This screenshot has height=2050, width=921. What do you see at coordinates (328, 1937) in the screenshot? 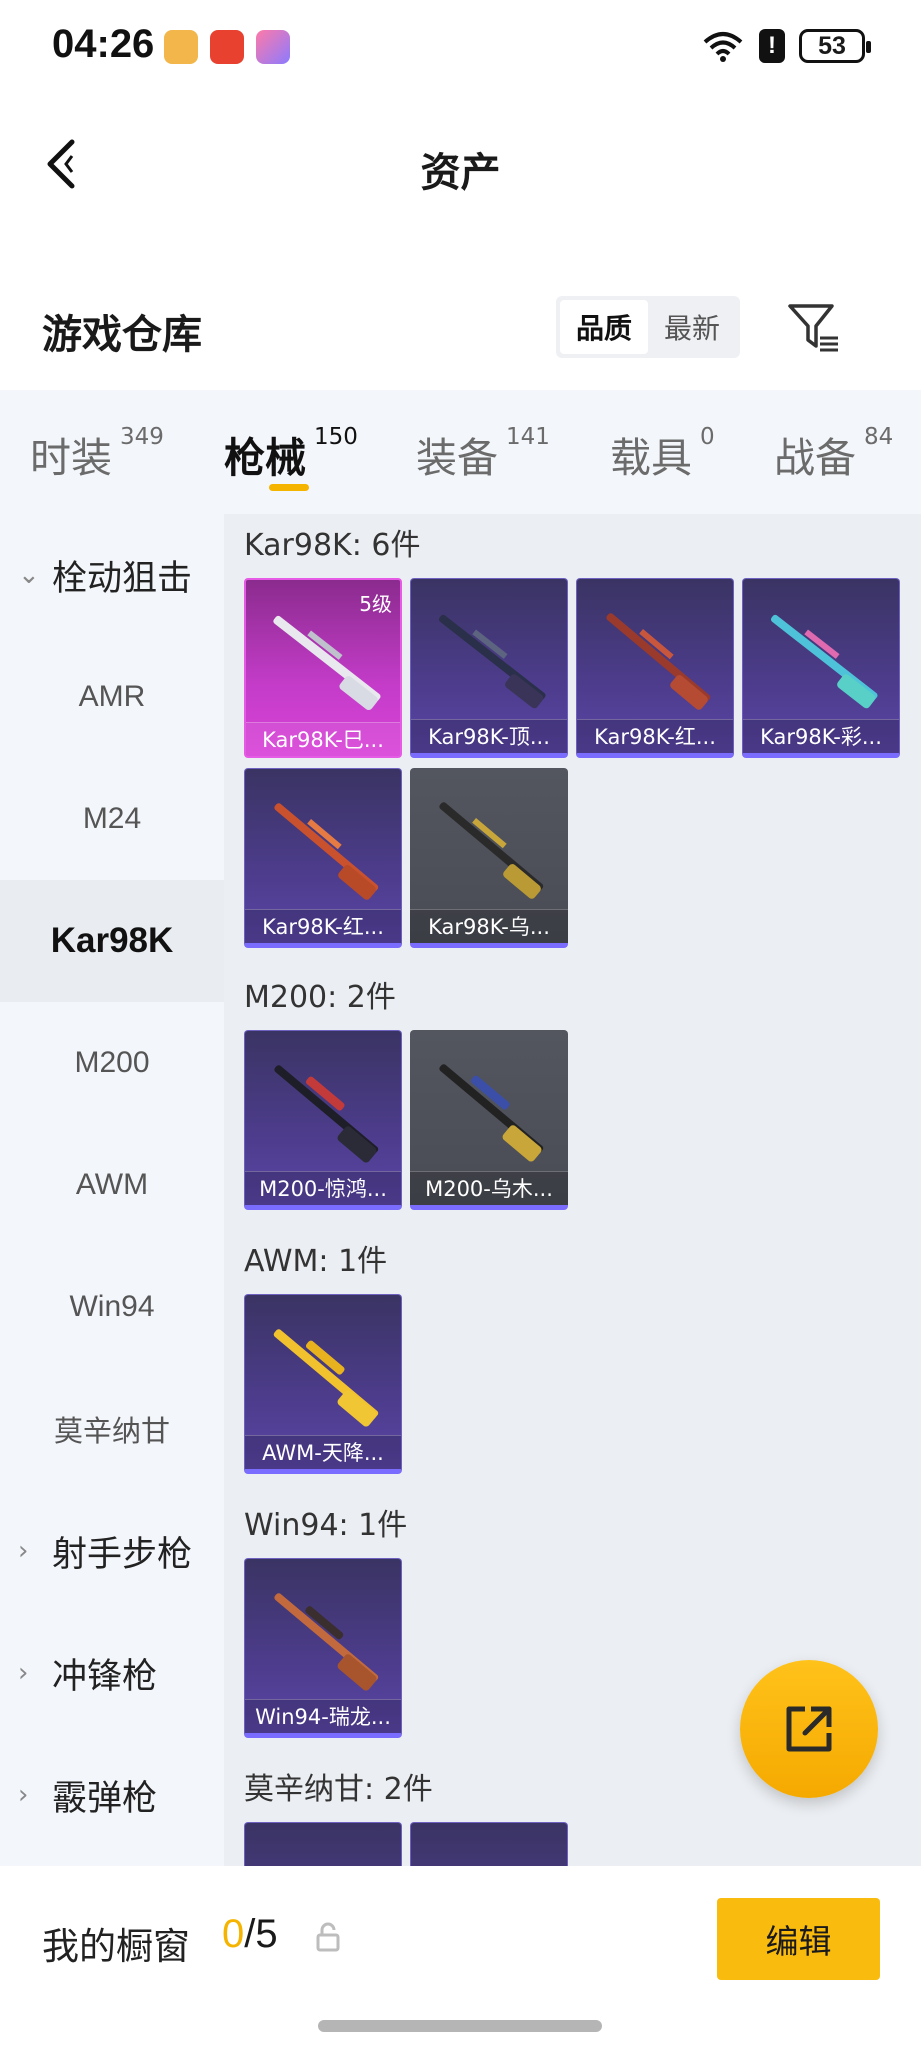
I see `lock-icon` at bounding box center [328, 1937].